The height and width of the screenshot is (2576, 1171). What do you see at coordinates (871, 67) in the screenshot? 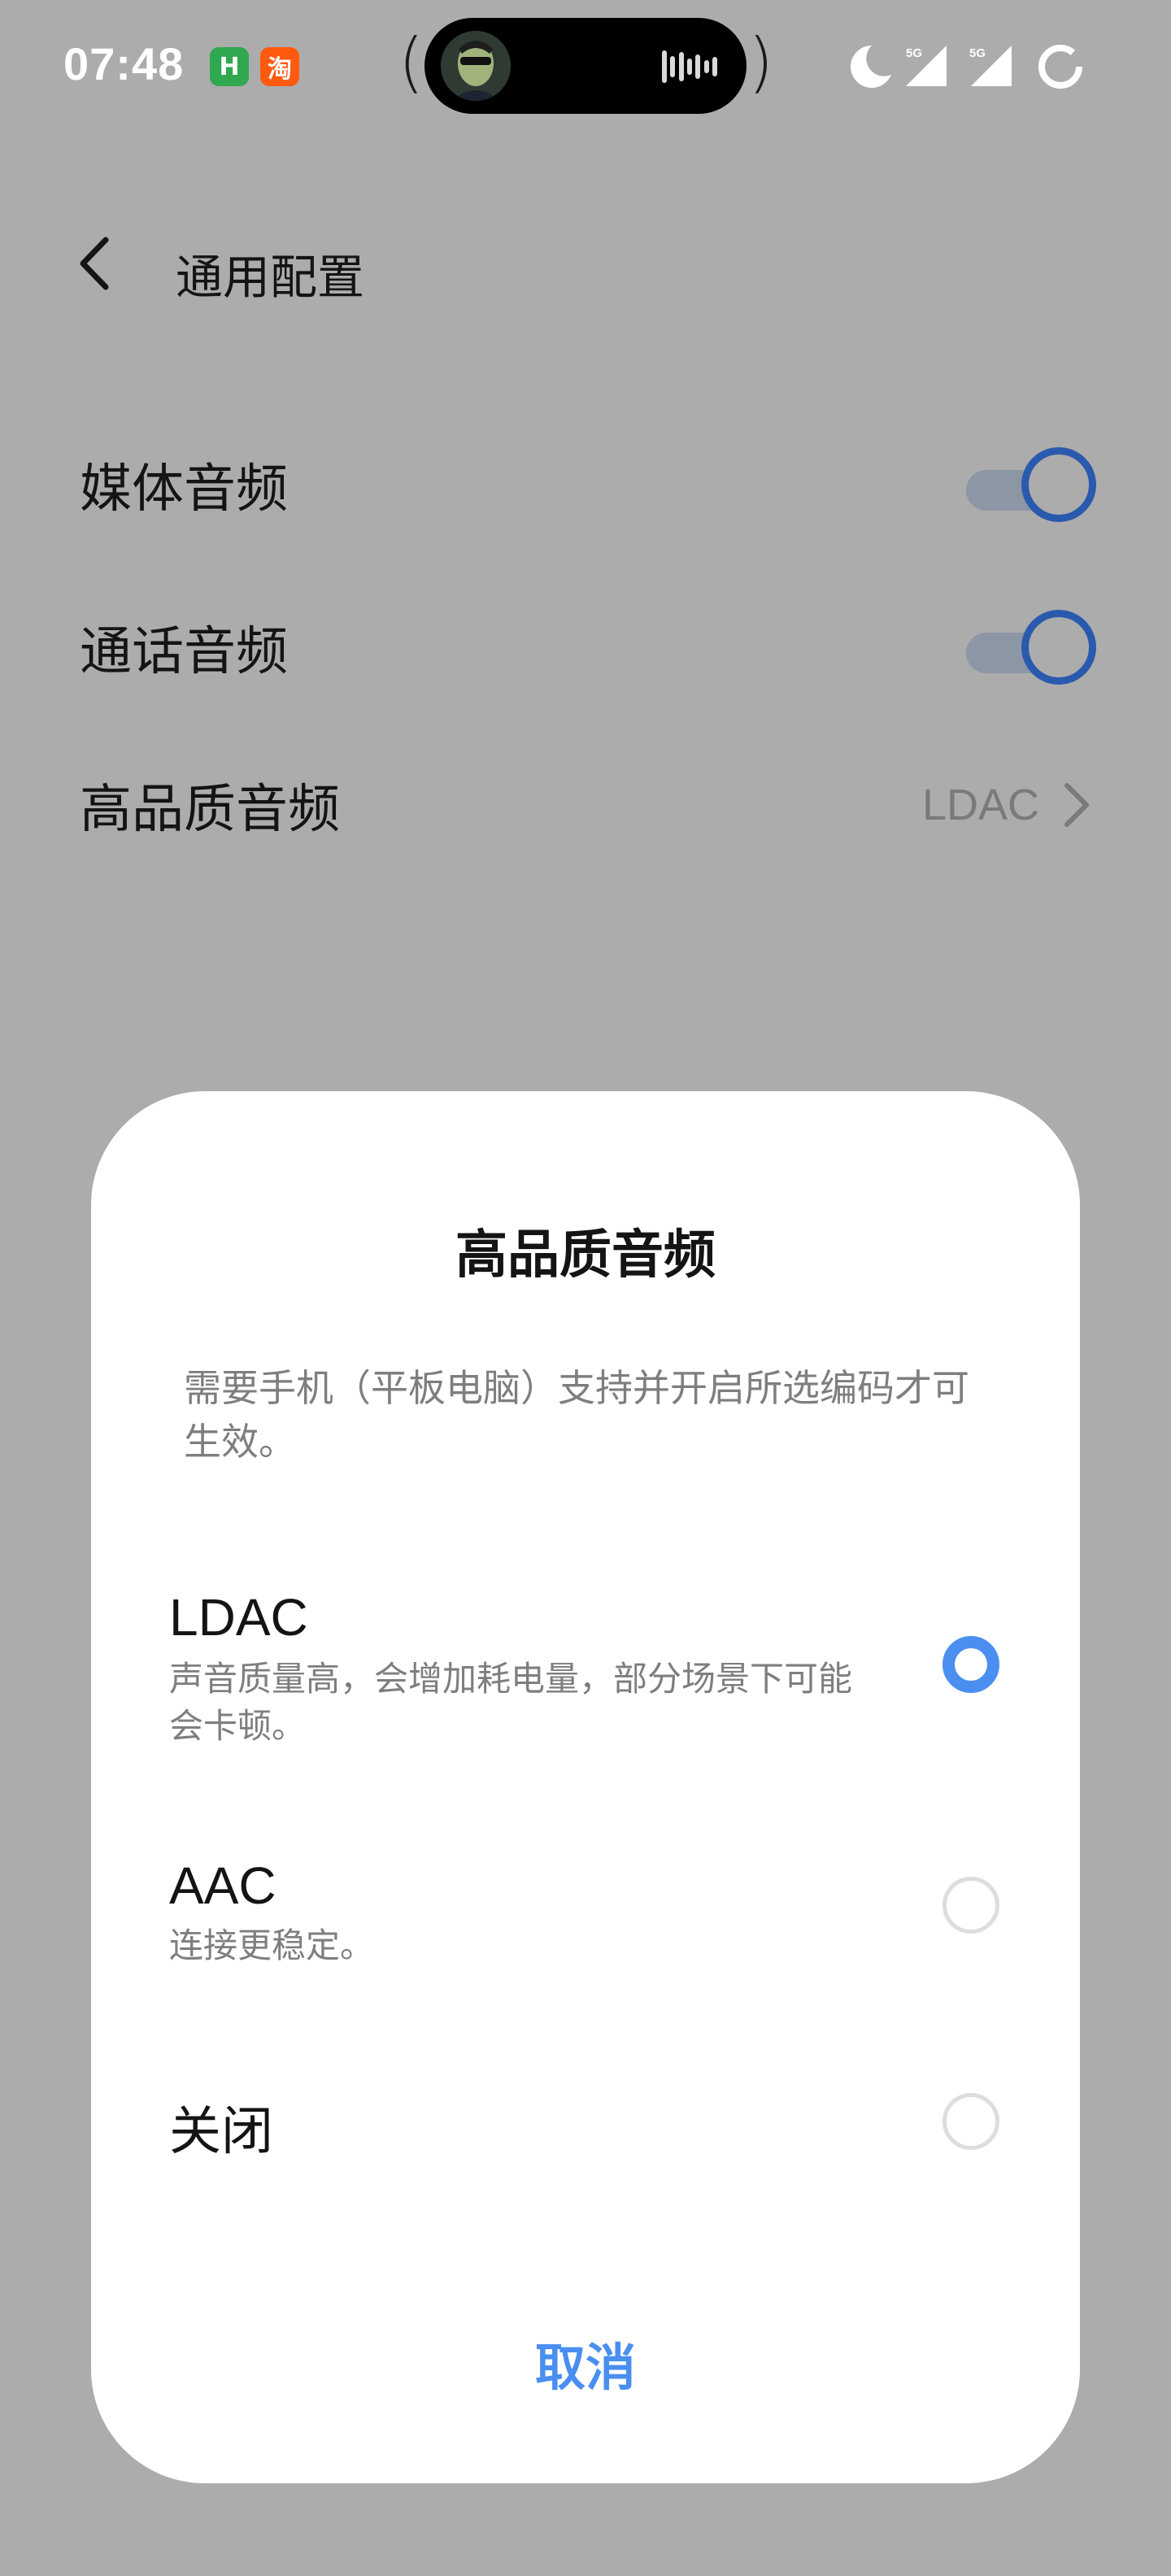
I see `moon-icon` at bounding box center [871, 67].